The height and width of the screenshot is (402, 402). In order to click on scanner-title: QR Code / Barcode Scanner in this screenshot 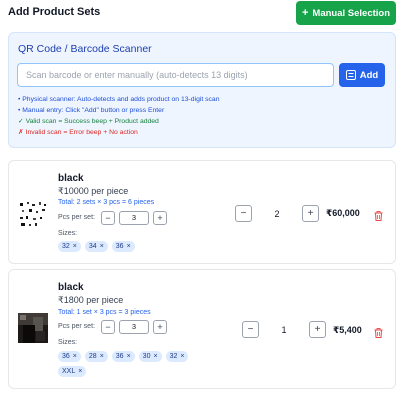, I will do `click(85, 49)`.